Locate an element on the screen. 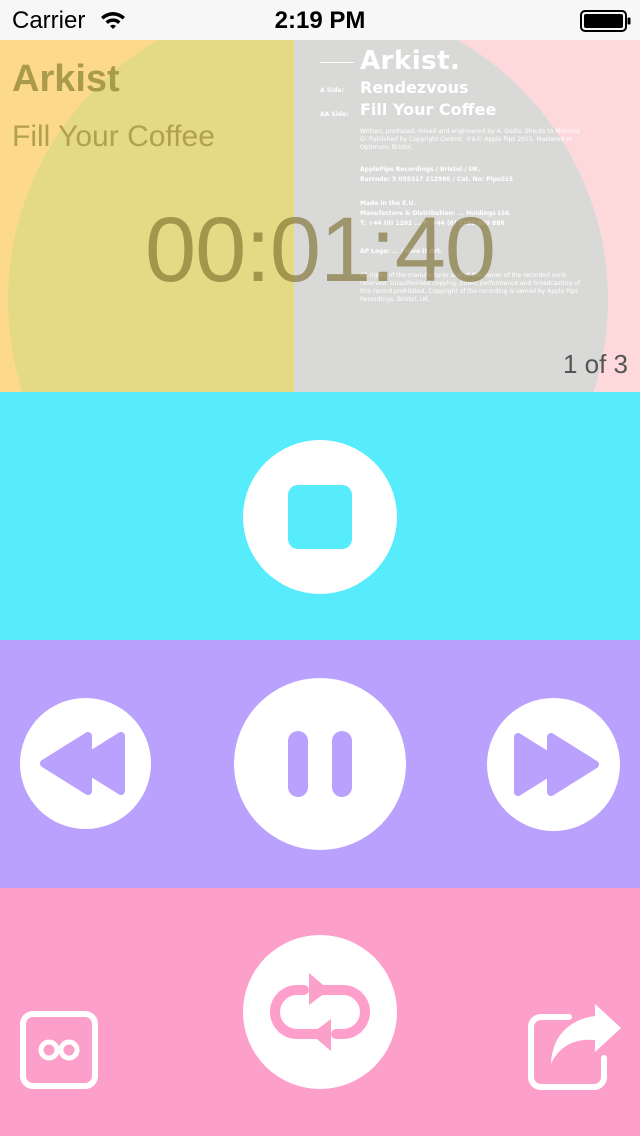  sleeve-a-side-label: A Side: is located at coordinates (332, 90).